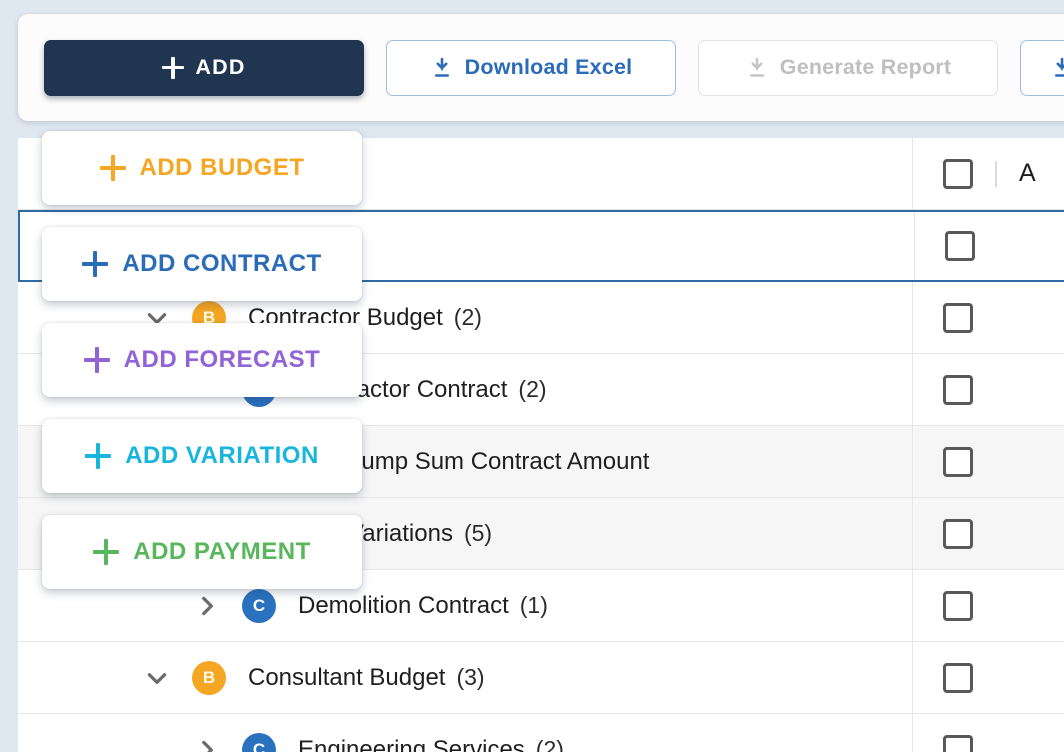 This screenshot has width=1064, height=752. I want to click on add-button-label: ADD, so click(220, 67).